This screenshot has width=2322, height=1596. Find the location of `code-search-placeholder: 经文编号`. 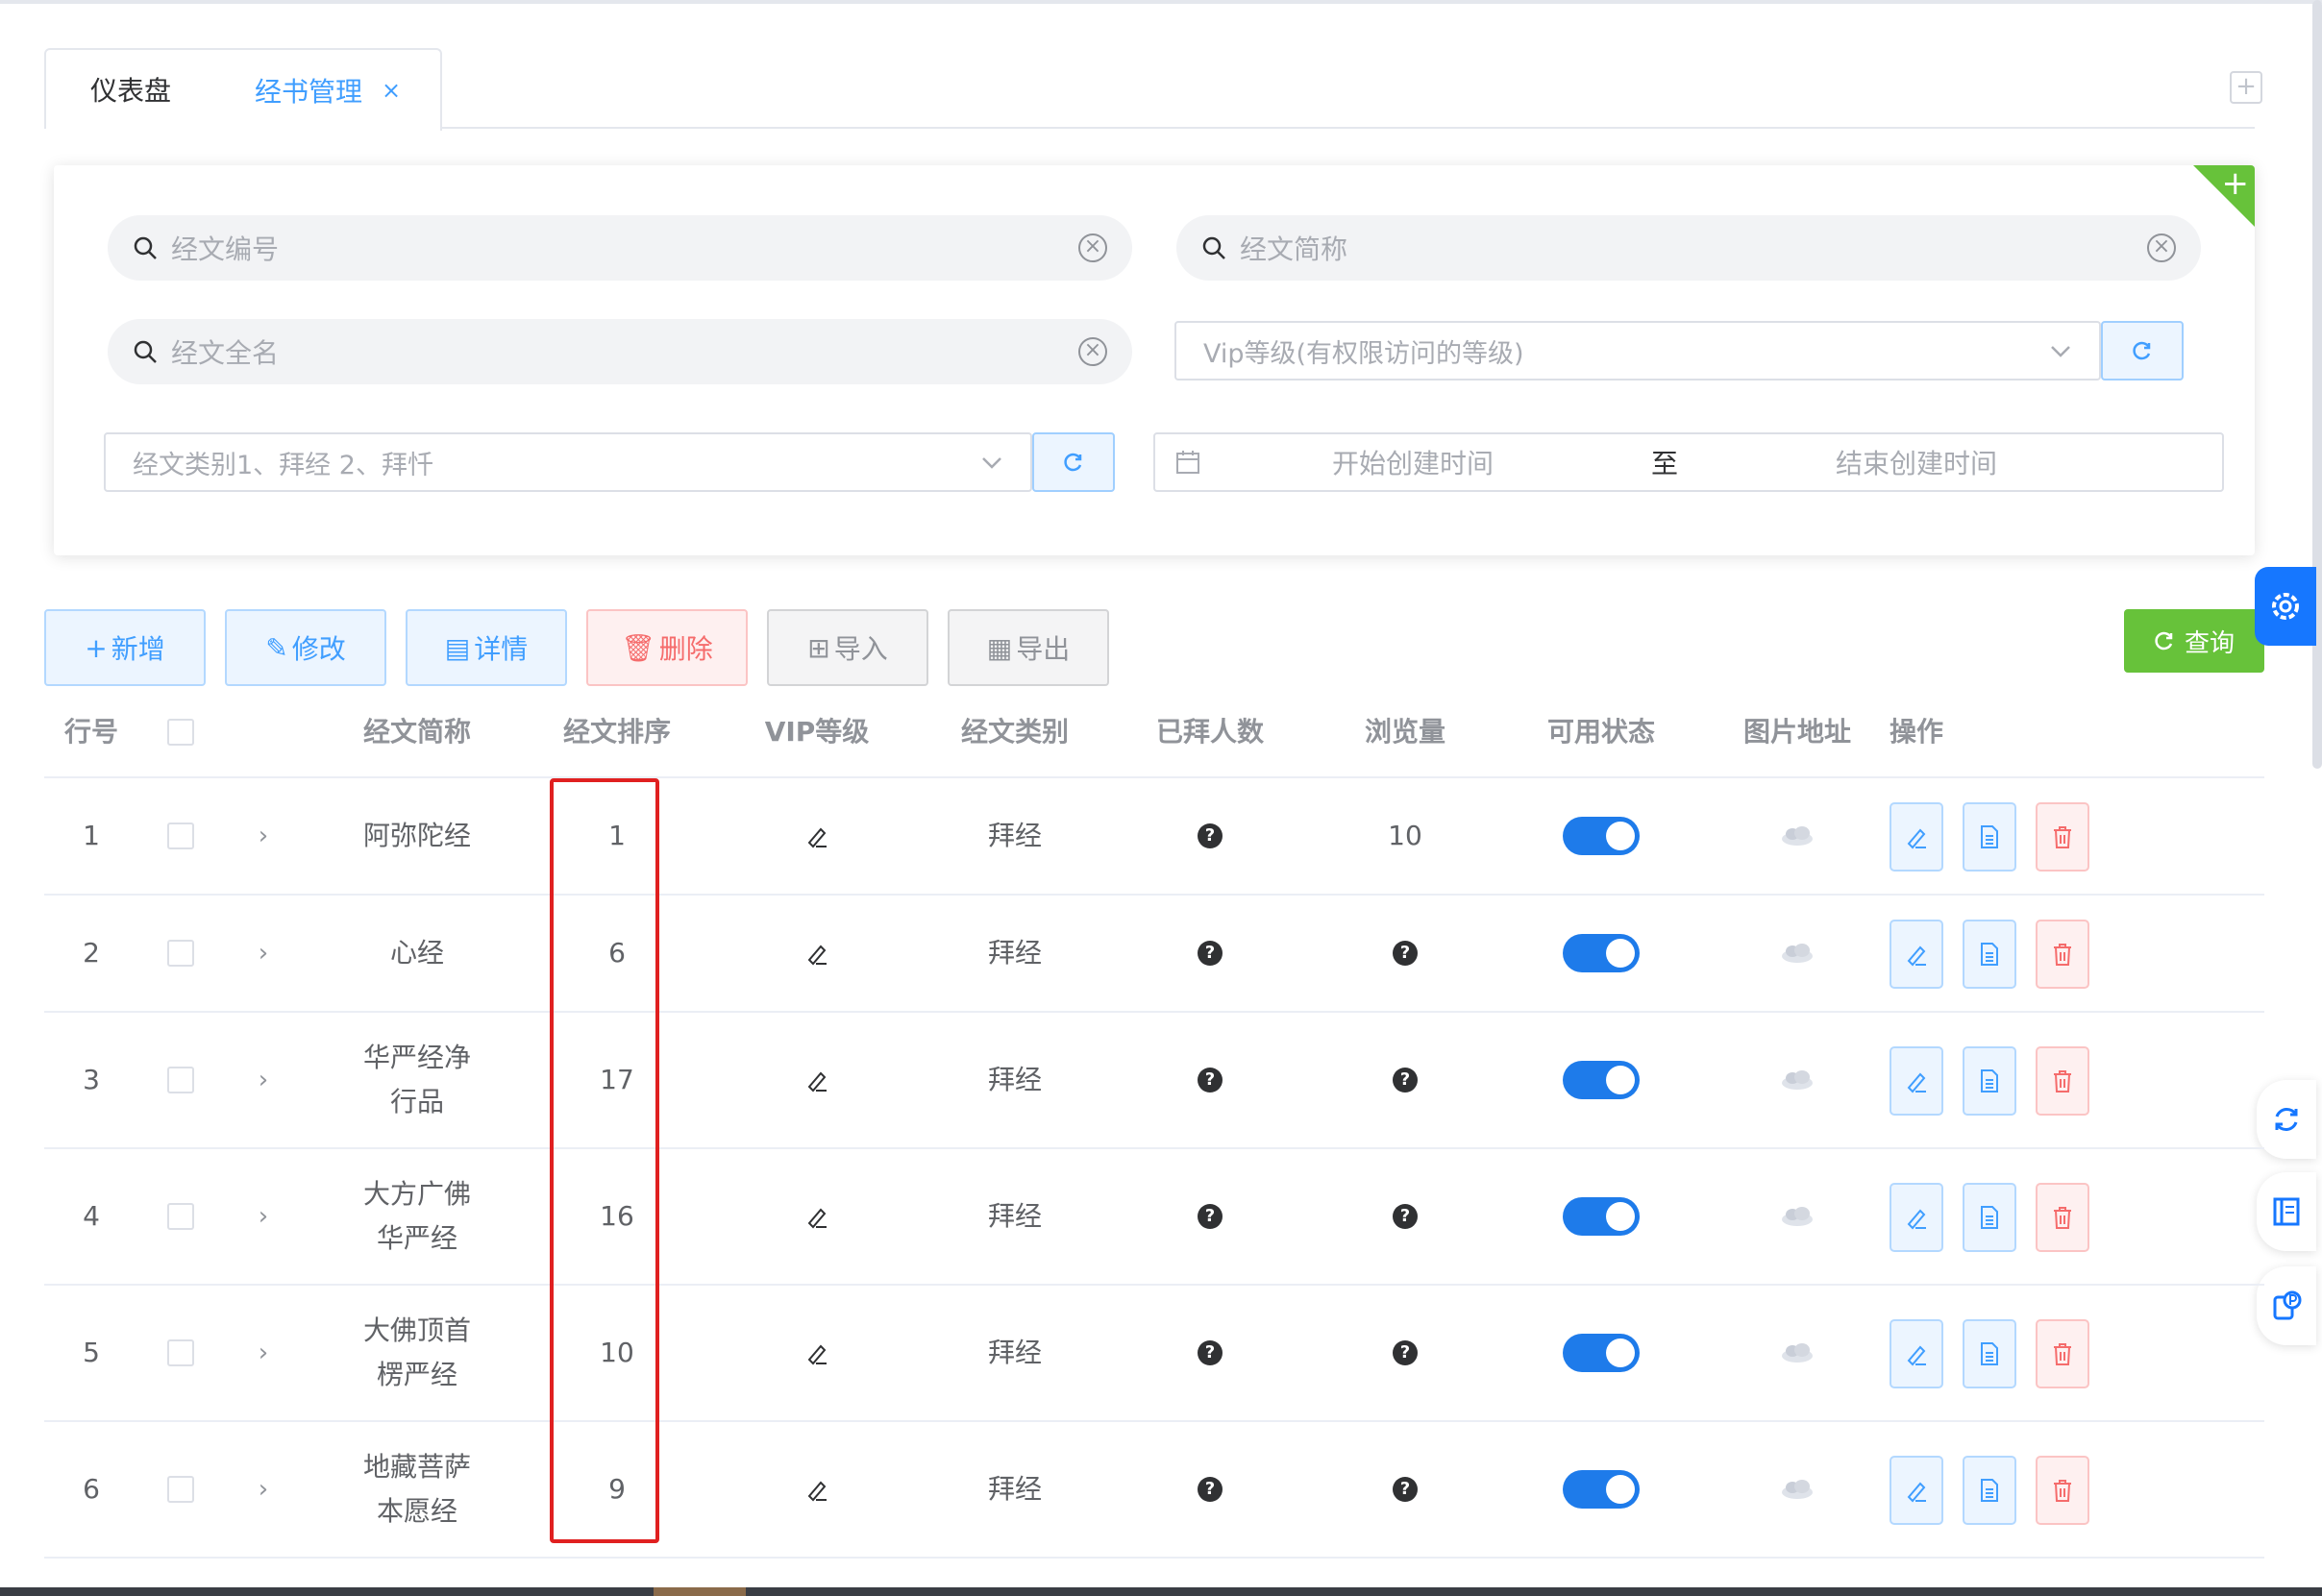

code-search-placeholder: 经文编号 is located at coordinates (225, 249).